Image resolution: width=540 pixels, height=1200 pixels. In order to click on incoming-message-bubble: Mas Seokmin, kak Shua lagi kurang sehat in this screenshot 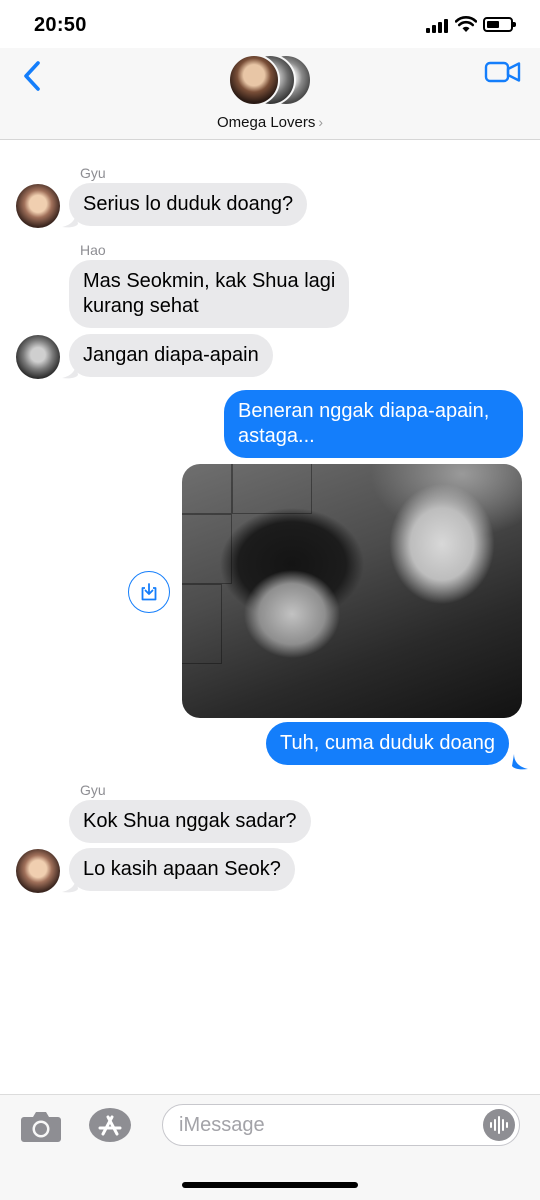, I will do `click(209, 294)`.